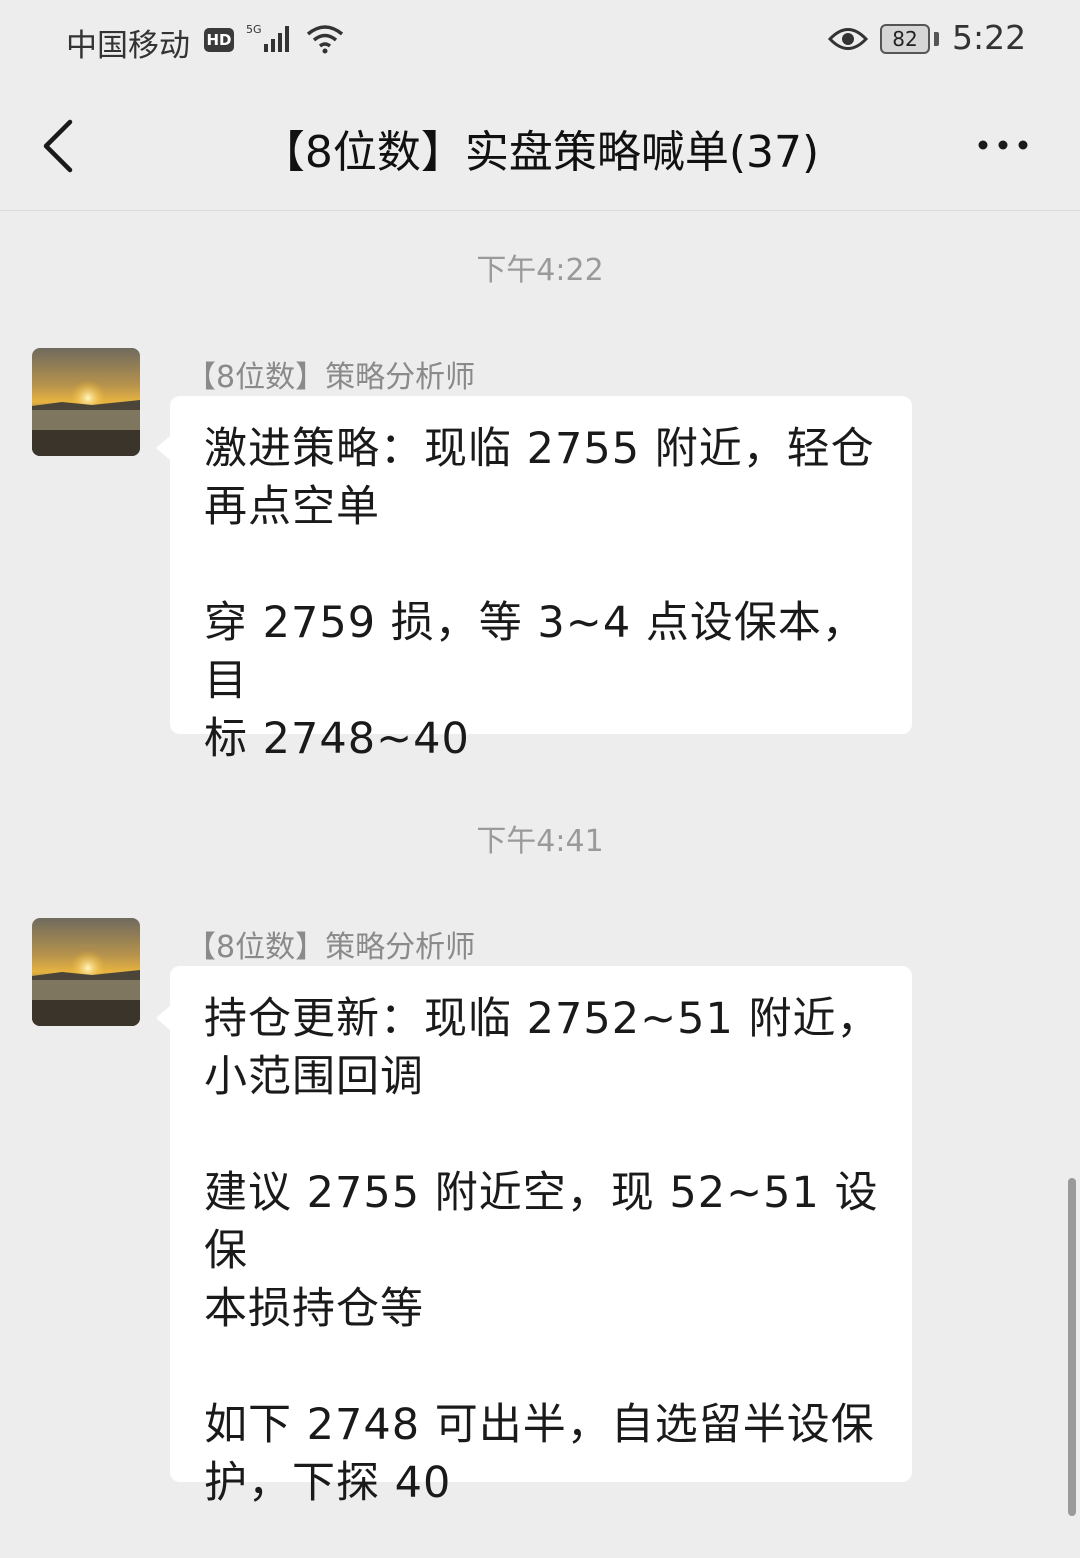  I want to click on scrollbar, so click(1072, 1347).